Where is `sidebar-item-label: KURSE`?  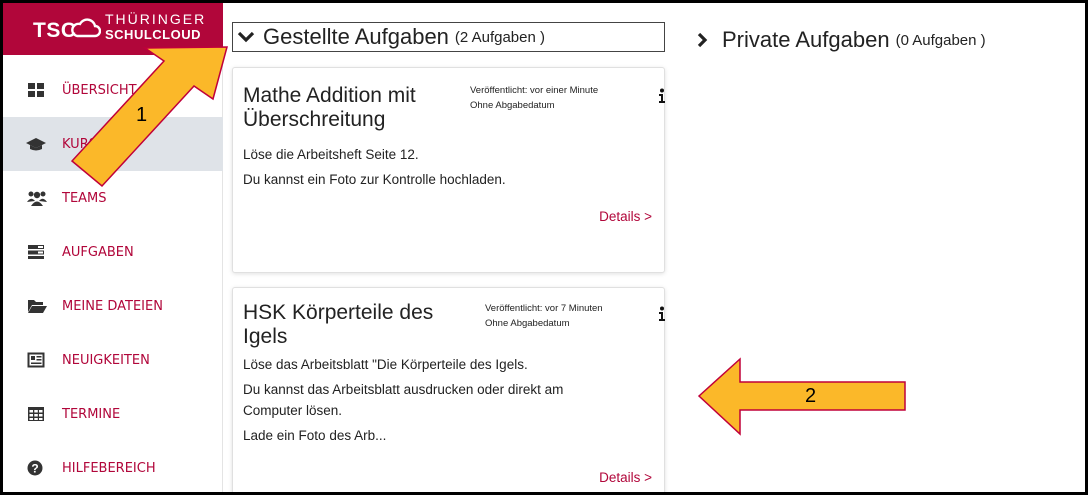
sidebar-item-label: KURSE is located at coordinates (84, 144).